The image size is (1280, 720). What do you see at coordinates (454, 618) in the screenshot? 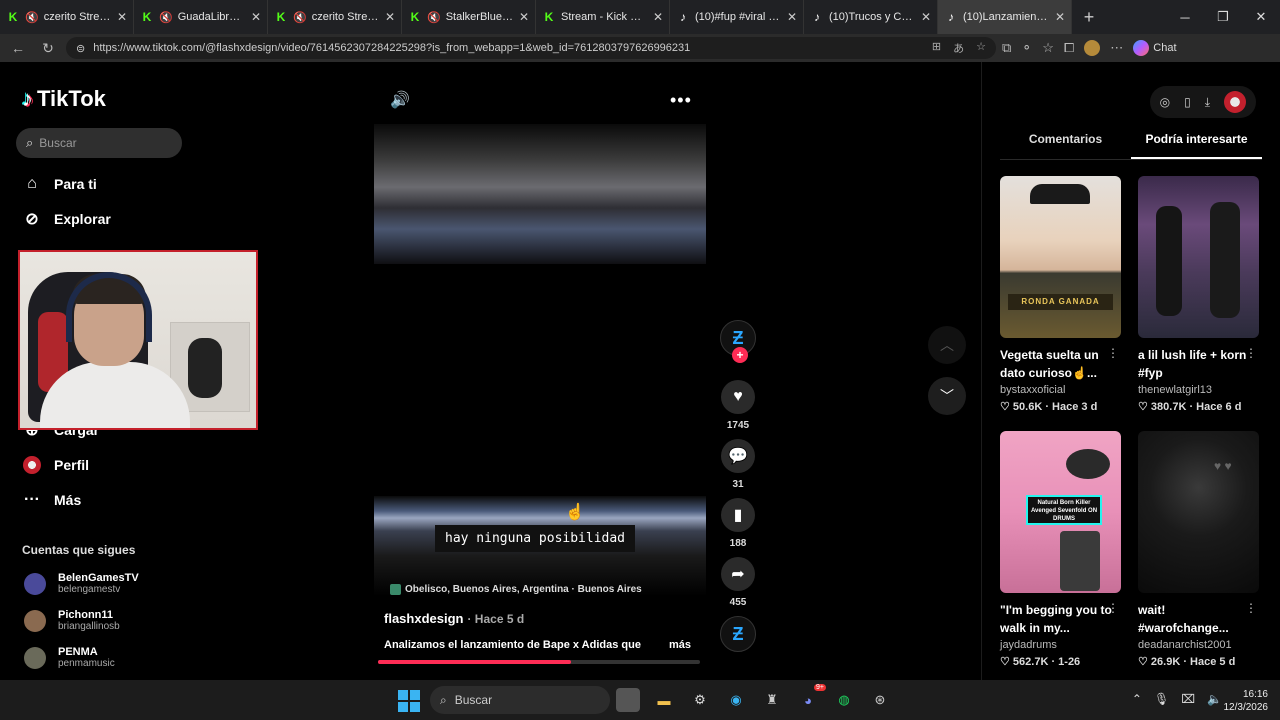
I see `video-author: flashxdesign · Hace 5 d` at bounding box center [454, 618].